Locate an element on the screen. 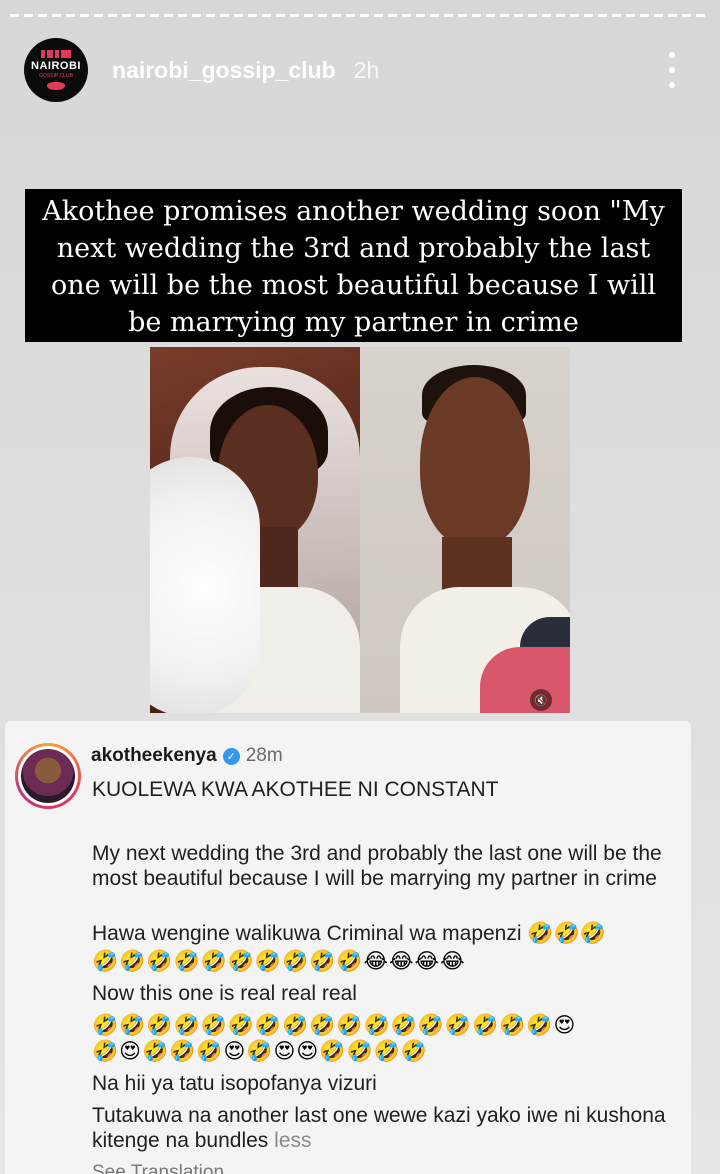  less-link: less is located at coordinates (292, 1140).